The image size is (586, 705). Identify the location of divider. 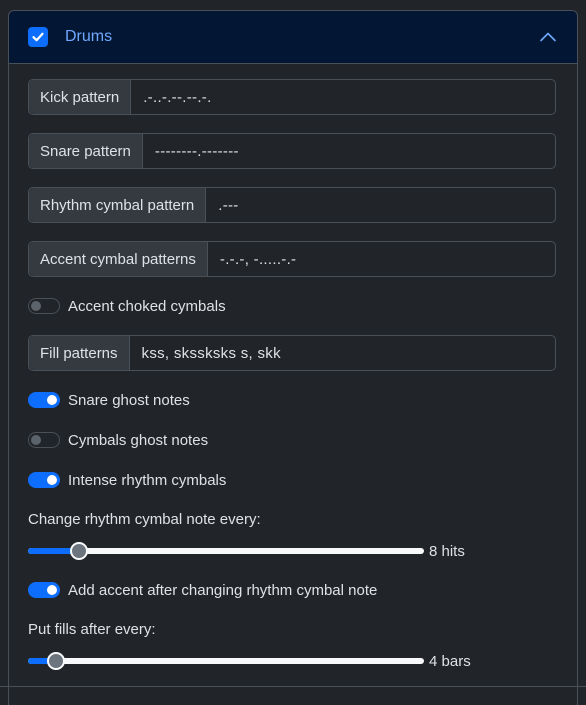
(293, 686).